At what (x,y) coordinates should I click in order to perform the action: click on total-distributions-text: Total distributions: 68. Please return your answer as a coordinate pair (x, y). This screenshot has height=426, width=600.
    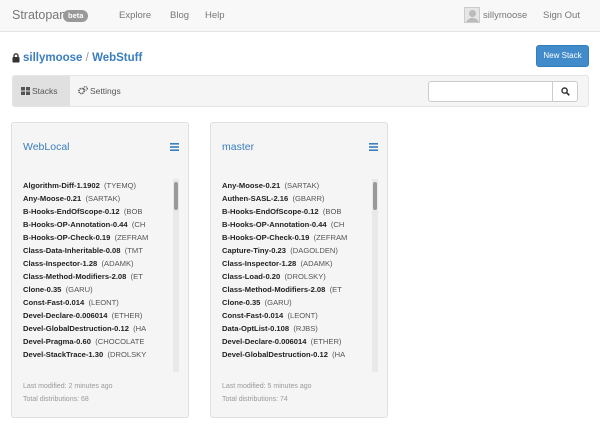
    Looking at the image, I should click on (56, 399).